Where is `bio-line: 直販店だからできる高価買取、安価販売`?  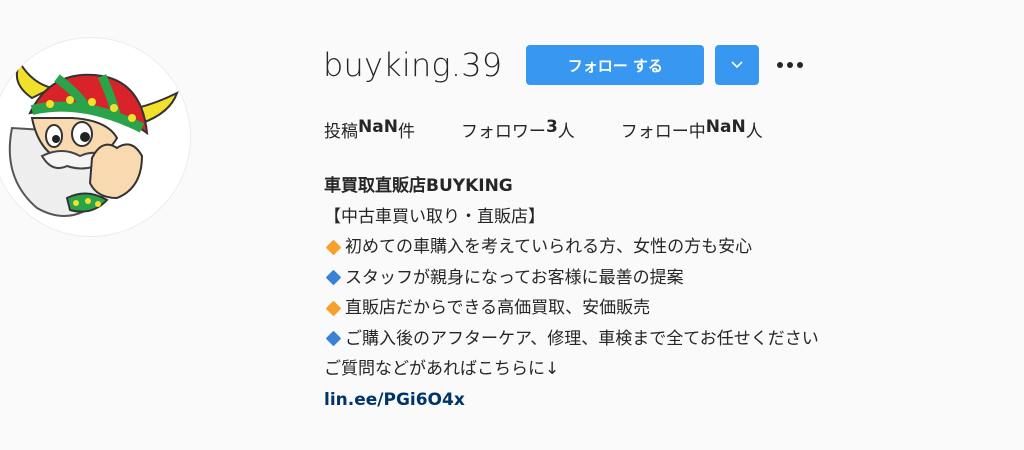 bio-line: 直販店だからできる高価買取、安価販売 is located at coordinates (571, 308).